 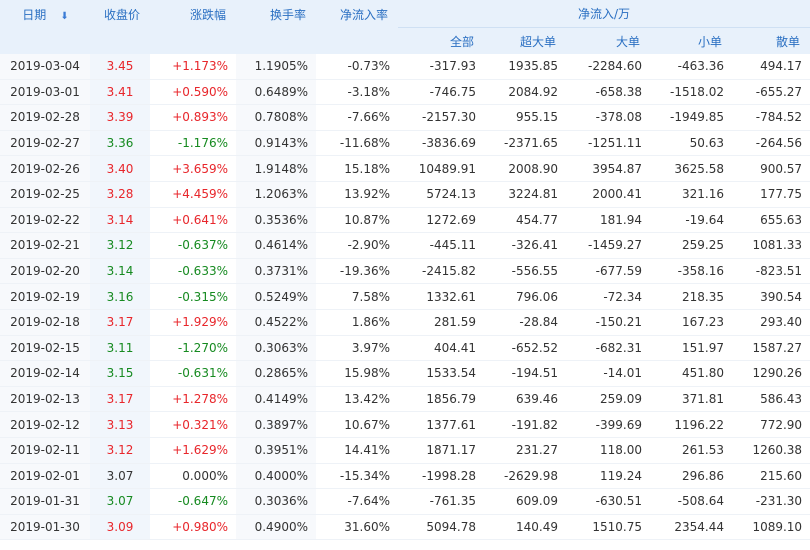 What do you see at coordinates (45, 322) in the screenshot?
I see `cell-date: 2019-02-18` at bounding box center [45, 322].